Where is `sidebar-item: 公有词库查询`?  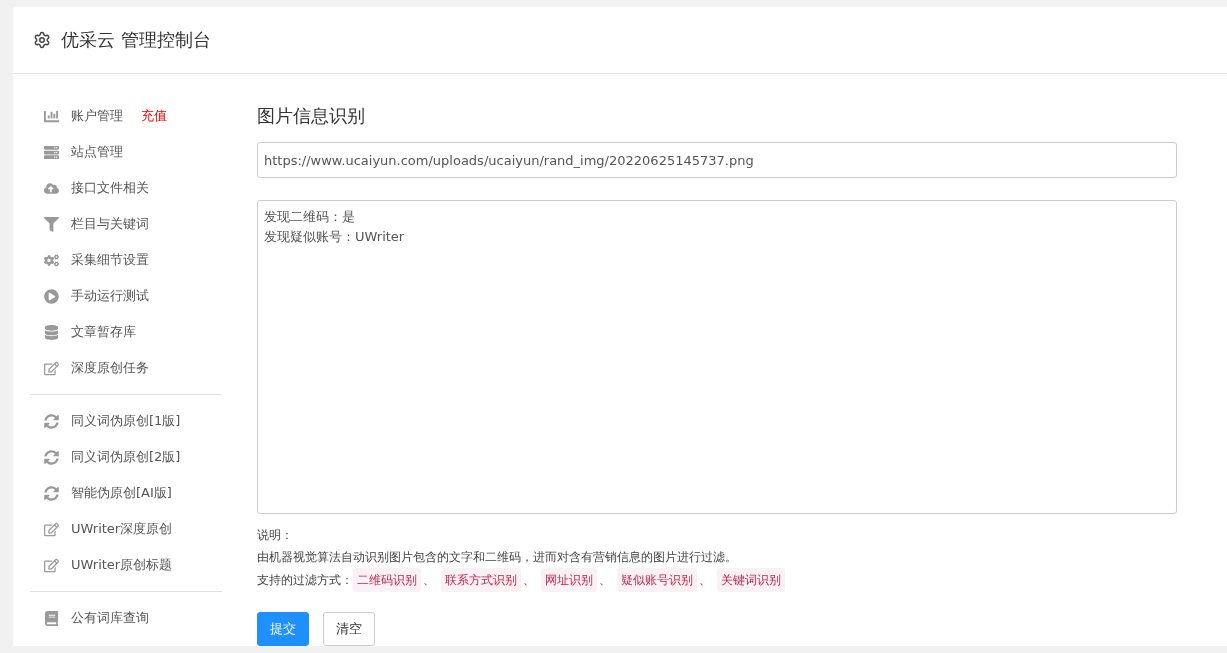
sidebar-item: 公有词库查询 is located at coordinates (126, 618).